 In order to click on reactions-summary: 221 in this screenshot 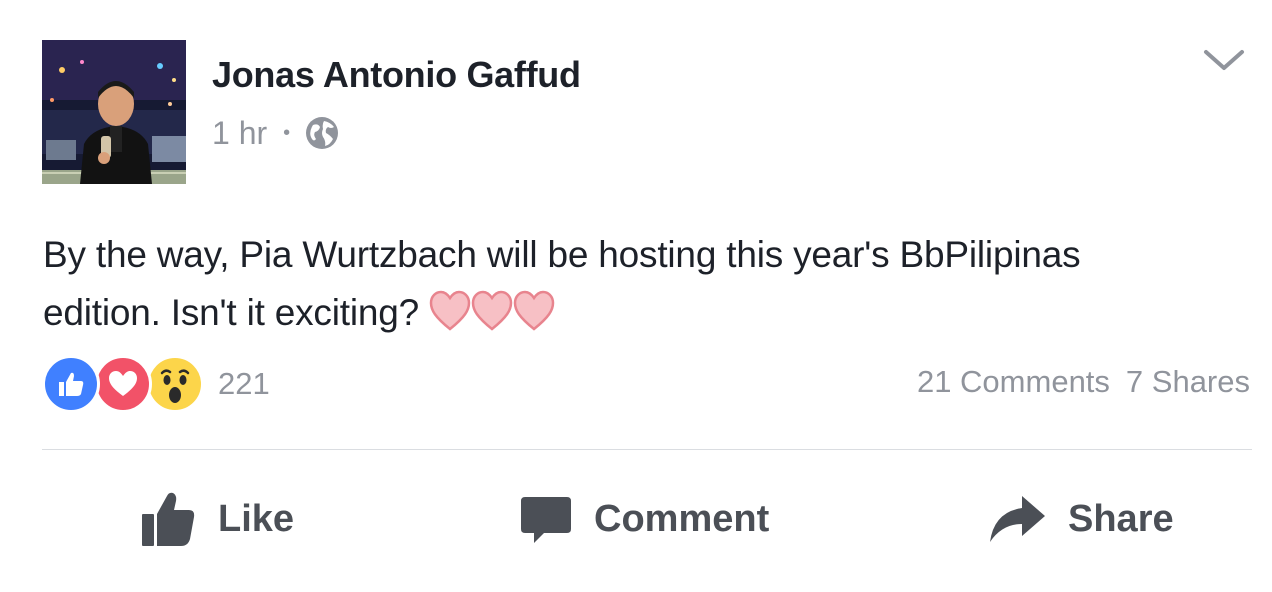, I will do `click(156, 384)`.